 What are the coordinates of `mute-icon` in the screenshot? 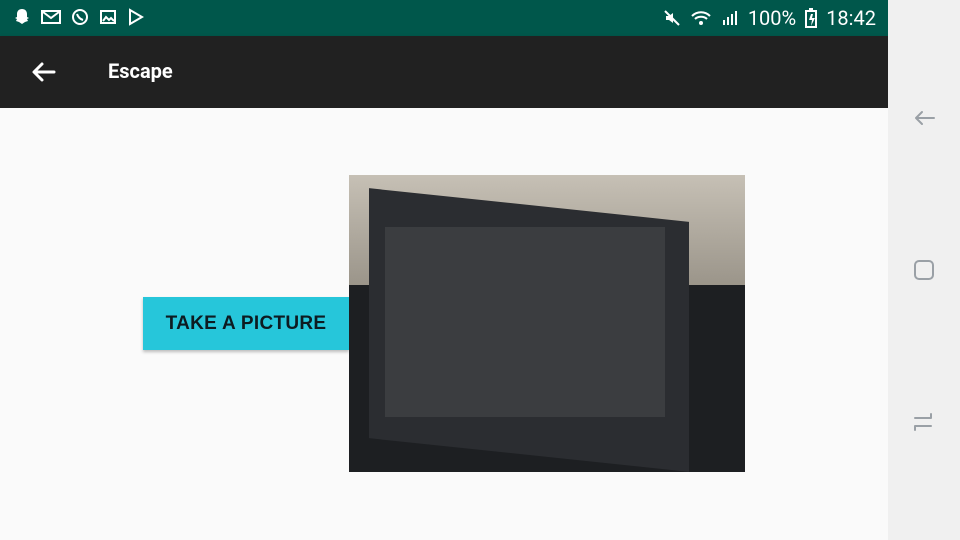 It's located at (672, 18).